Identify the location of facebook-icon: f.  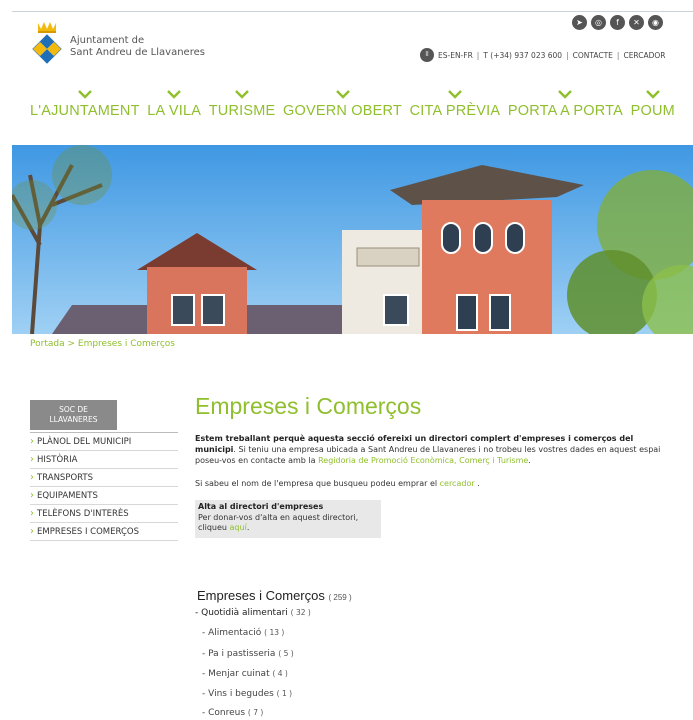
(617, 22).